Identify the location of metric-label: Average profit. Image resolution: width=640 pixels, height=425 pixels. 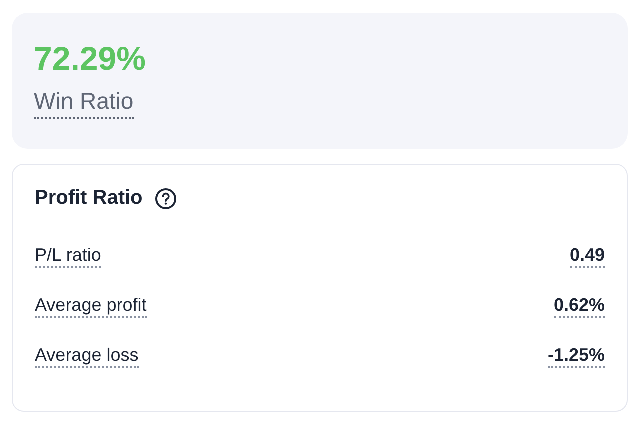
(91, 306).